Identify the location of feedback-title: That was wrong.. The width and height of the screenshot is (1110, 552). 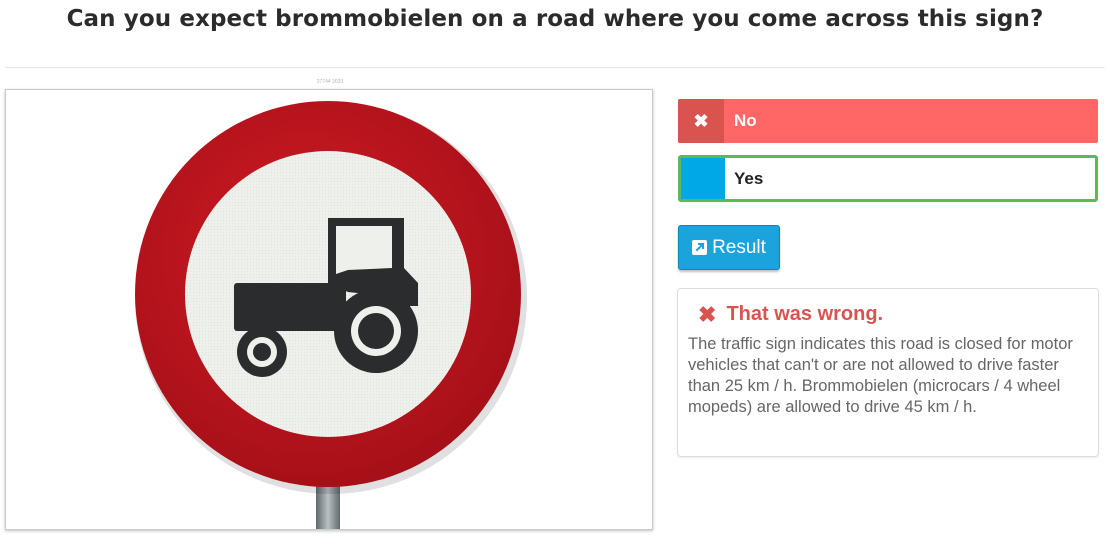
(805, 314).